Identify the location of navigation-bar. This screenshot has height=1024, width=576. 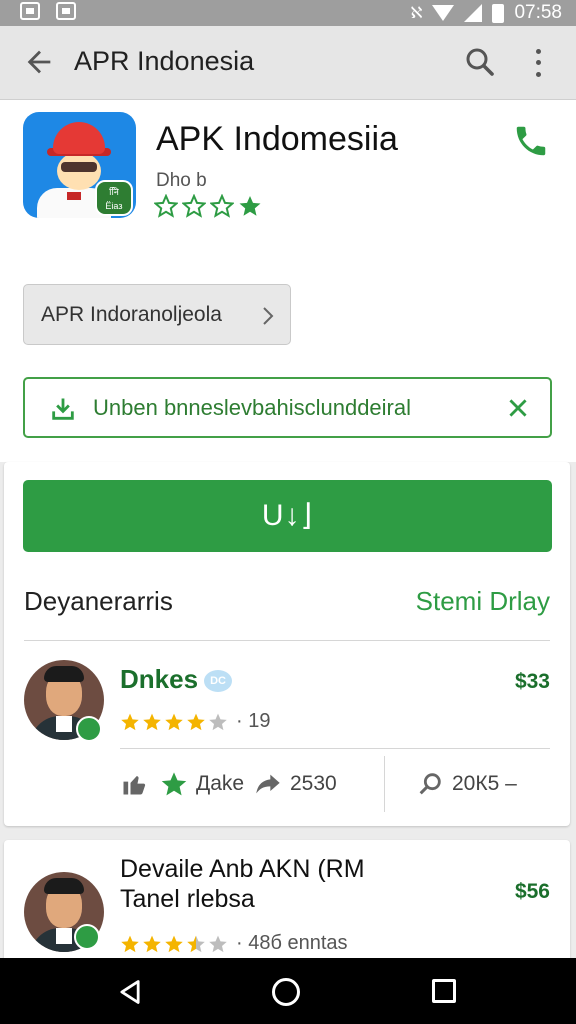
(288, 991).